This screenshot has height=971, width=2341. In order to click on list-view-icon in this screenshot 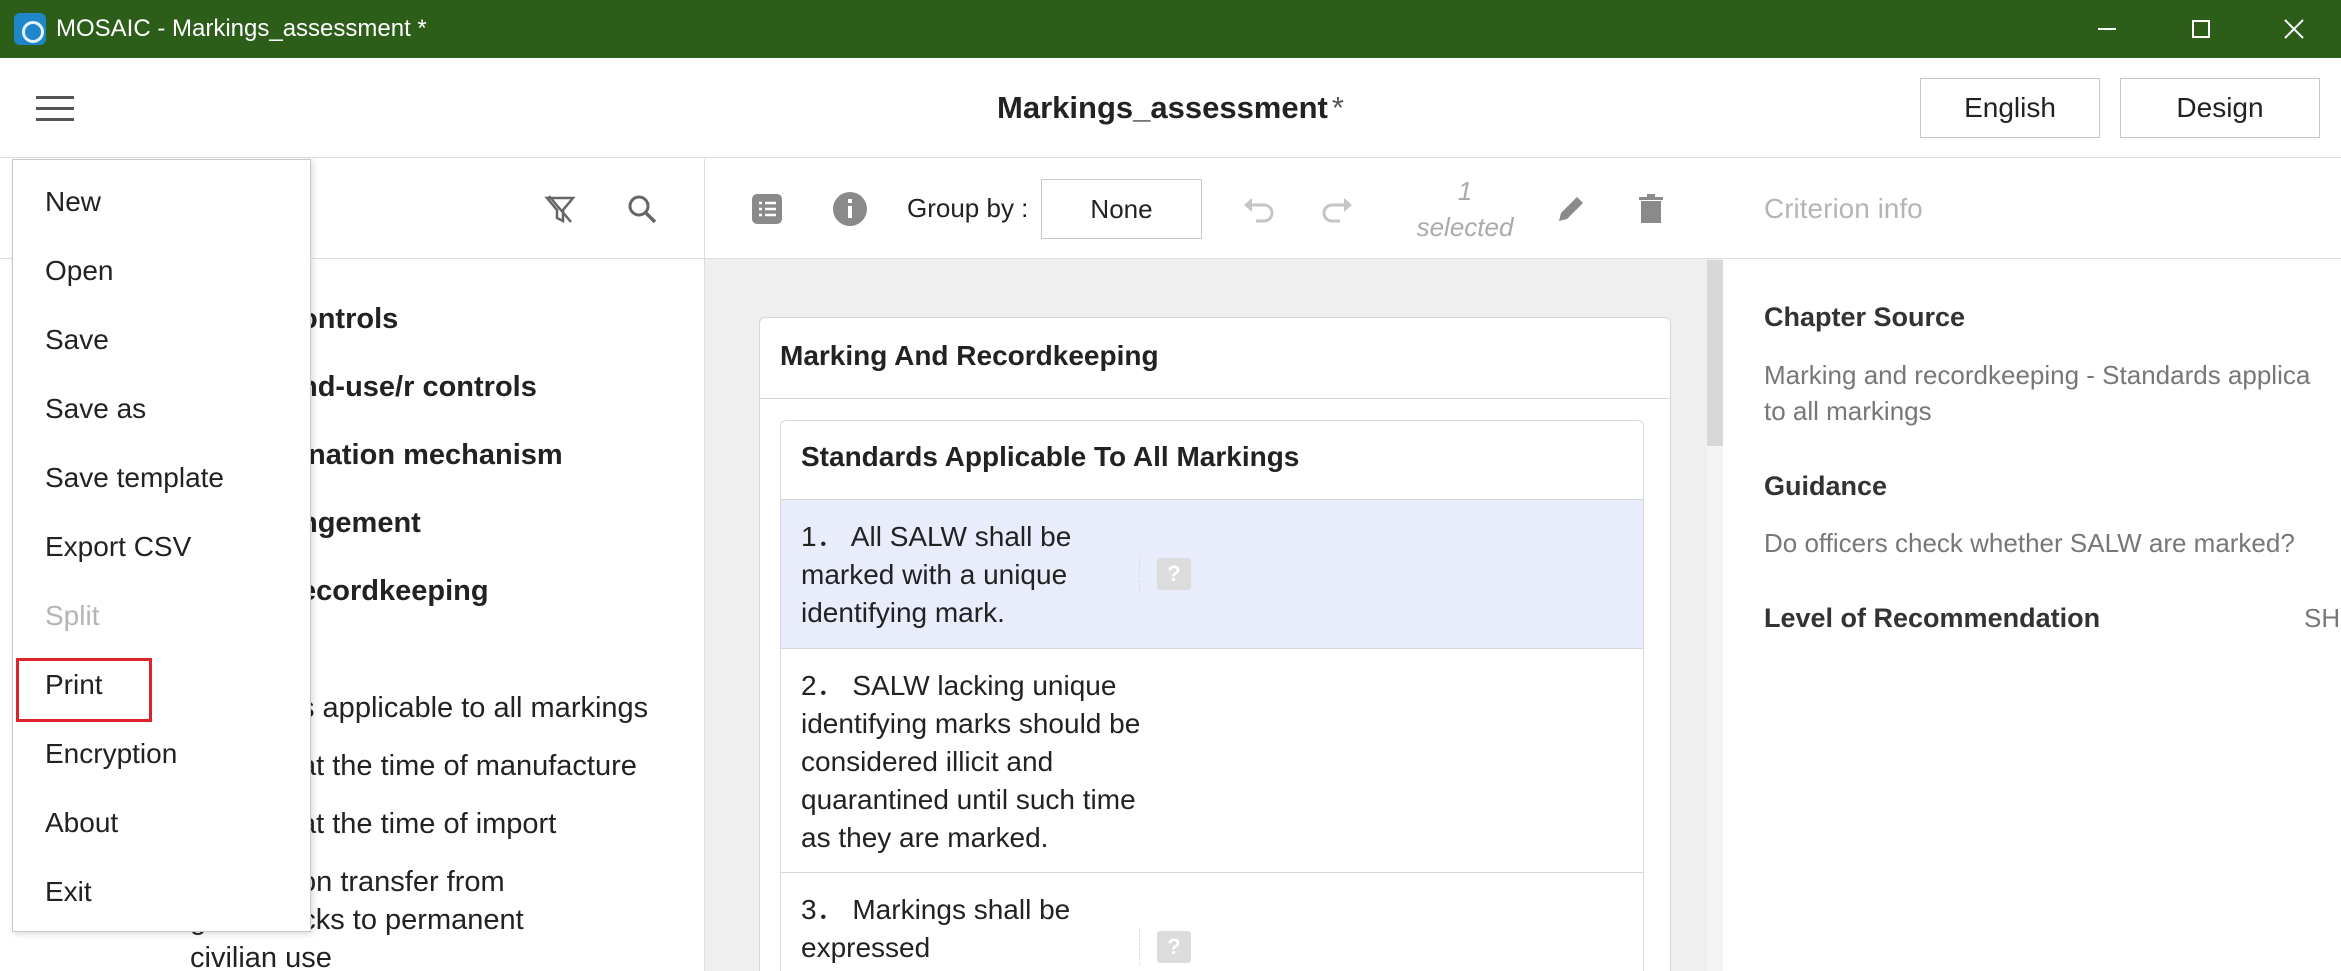, I will do `click(767, 209)`.